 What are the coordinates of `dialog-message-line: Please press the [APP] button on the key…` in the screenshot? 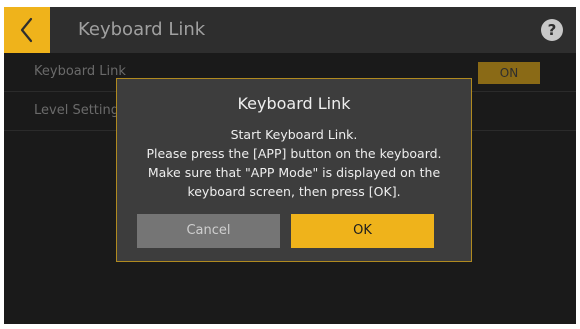 It's located at (294, 153).